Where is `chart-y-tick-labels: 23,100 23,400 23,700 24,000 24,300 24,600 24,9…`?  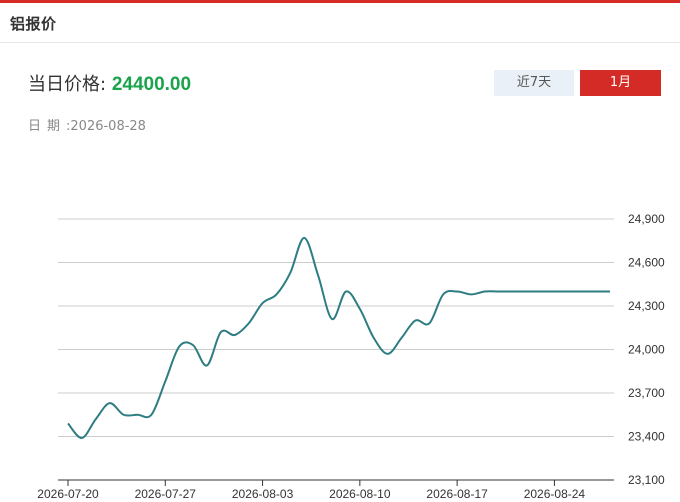
chart-y-tick-labels: 23,100 23,400 23,700 24,000 24,300 24,600 24,9… is located at coordinates (646, 349).